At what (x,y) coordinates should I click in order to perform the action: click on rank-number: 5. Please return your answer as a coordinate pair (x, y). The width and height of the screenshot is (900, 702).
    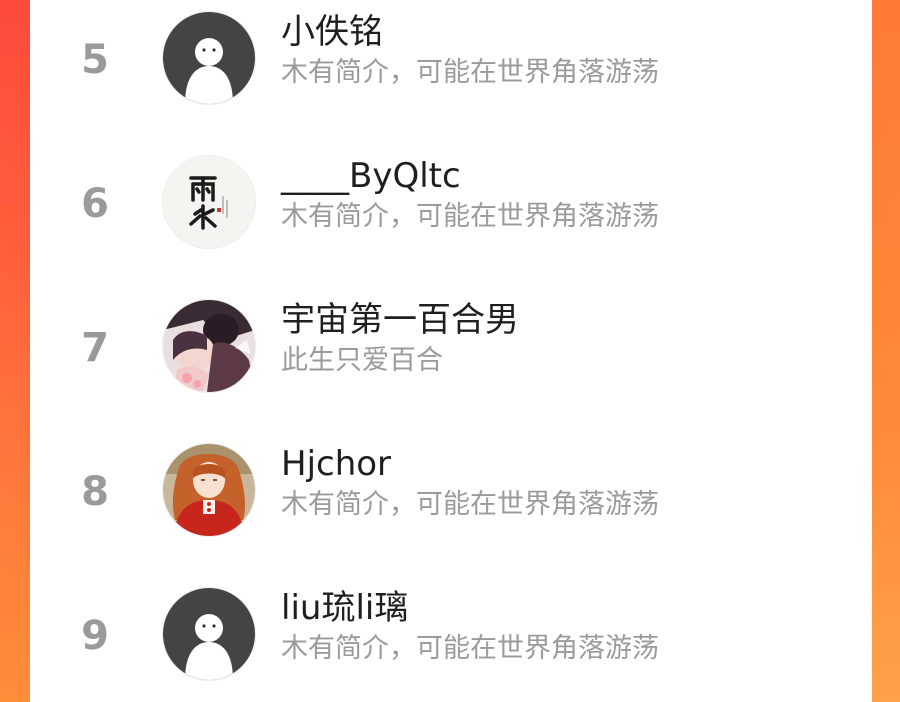
    Looking at the image, I should click on (95, 60).